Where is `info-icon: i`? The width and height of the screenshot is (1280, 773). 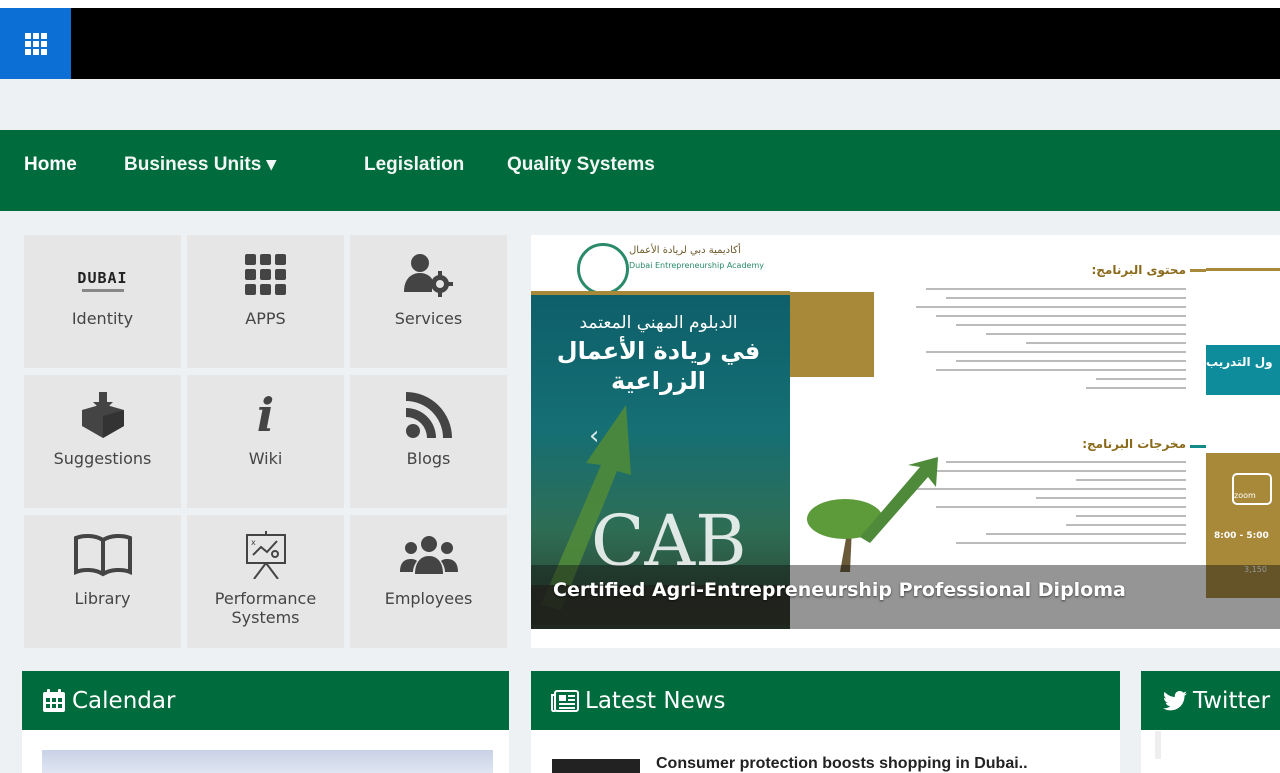
info-icon: i is located at coordinates (265, 415).